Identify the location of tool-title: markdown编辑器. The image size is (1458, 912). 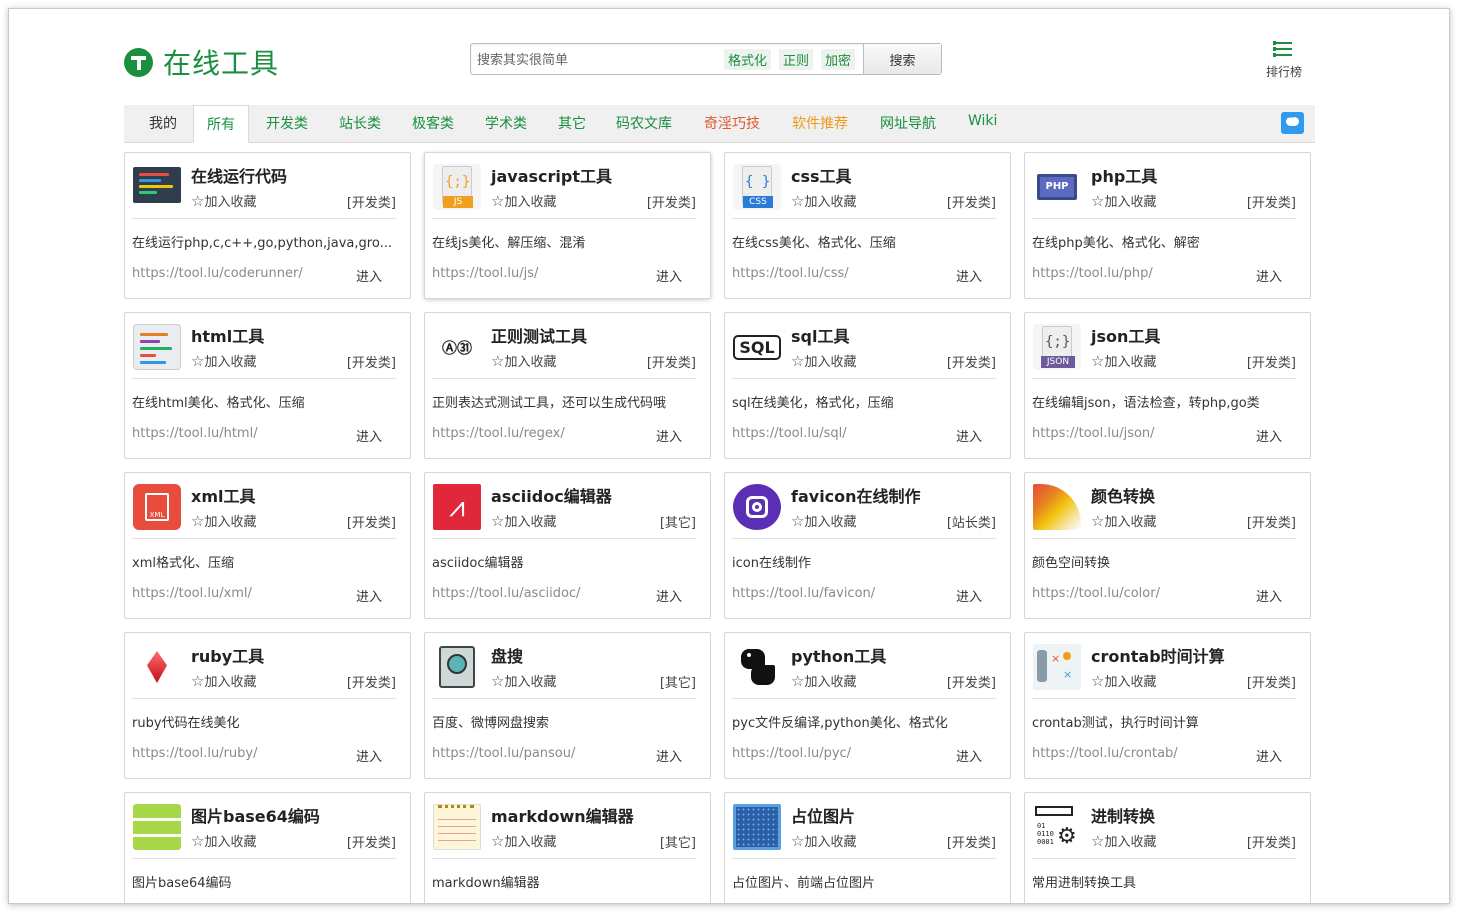
(562, 815).